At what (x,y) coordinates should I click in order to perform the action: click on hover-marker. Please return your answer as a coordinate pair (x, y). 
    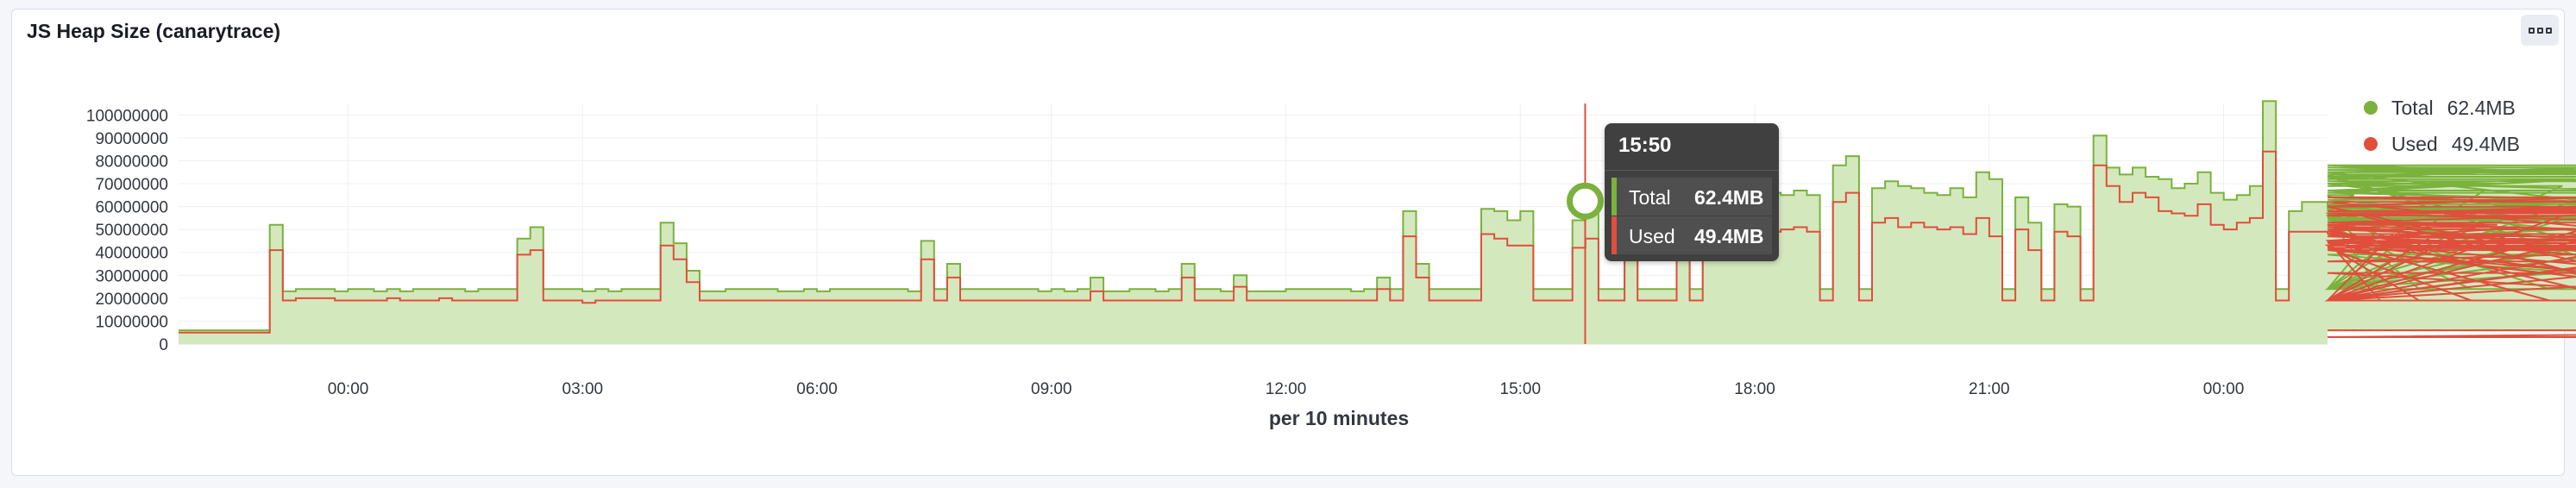
    Looking at the image, I should click on (1585, 201).